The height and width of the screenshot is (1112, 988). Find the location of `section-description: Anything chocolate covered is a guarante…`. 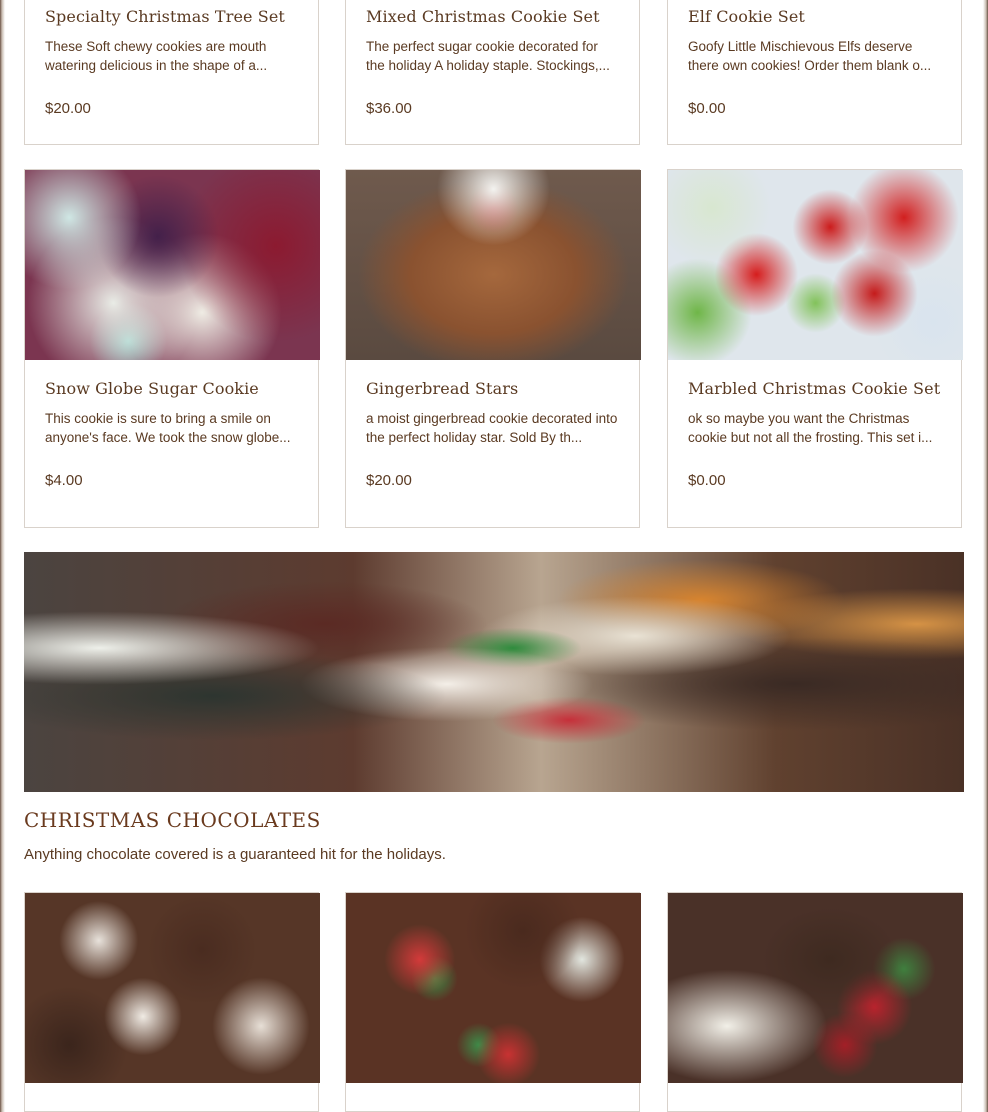

section-description: Anything chocolate covered is a guarante… is located at coordinates (235, 854).